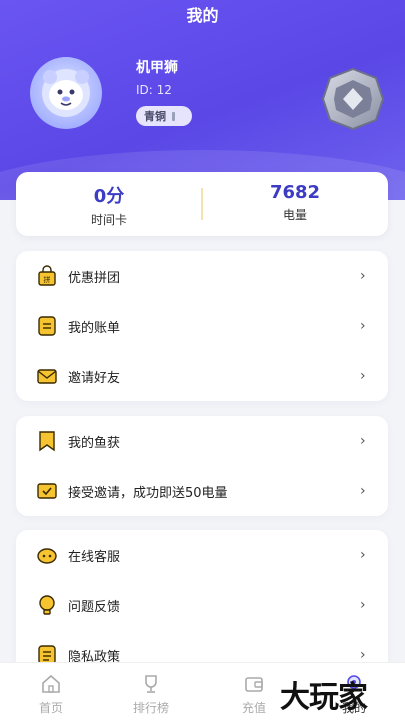 The height and width of the screenshot is (720, 405). Describe the element at coordinates (50, 708) in the screenshot. I see `tab-label: 首页` at that location.